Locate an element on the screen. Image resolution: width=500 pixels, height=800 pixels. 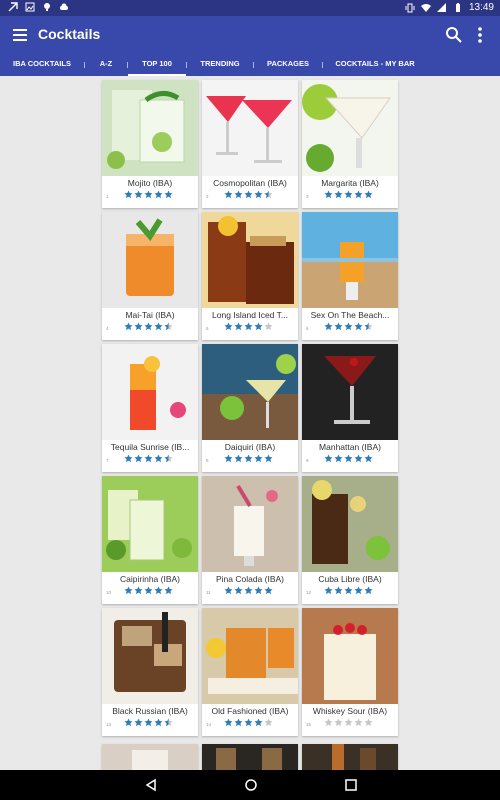
tab-trending: TRENDING is located at coordinates (220, 65).